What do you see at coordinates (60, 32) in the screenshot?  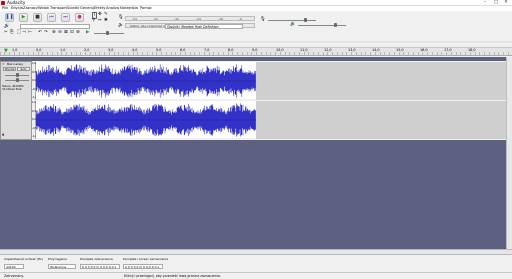 I see `zoom-out-icon: ⊖` at bounding box center [60, 32].